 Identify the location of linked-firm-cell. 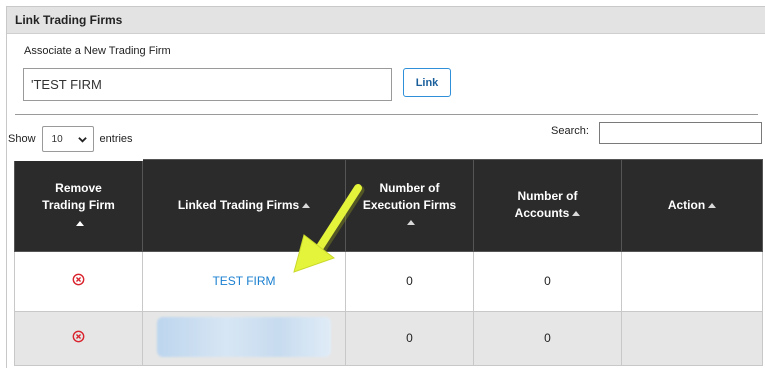
(244, 338).